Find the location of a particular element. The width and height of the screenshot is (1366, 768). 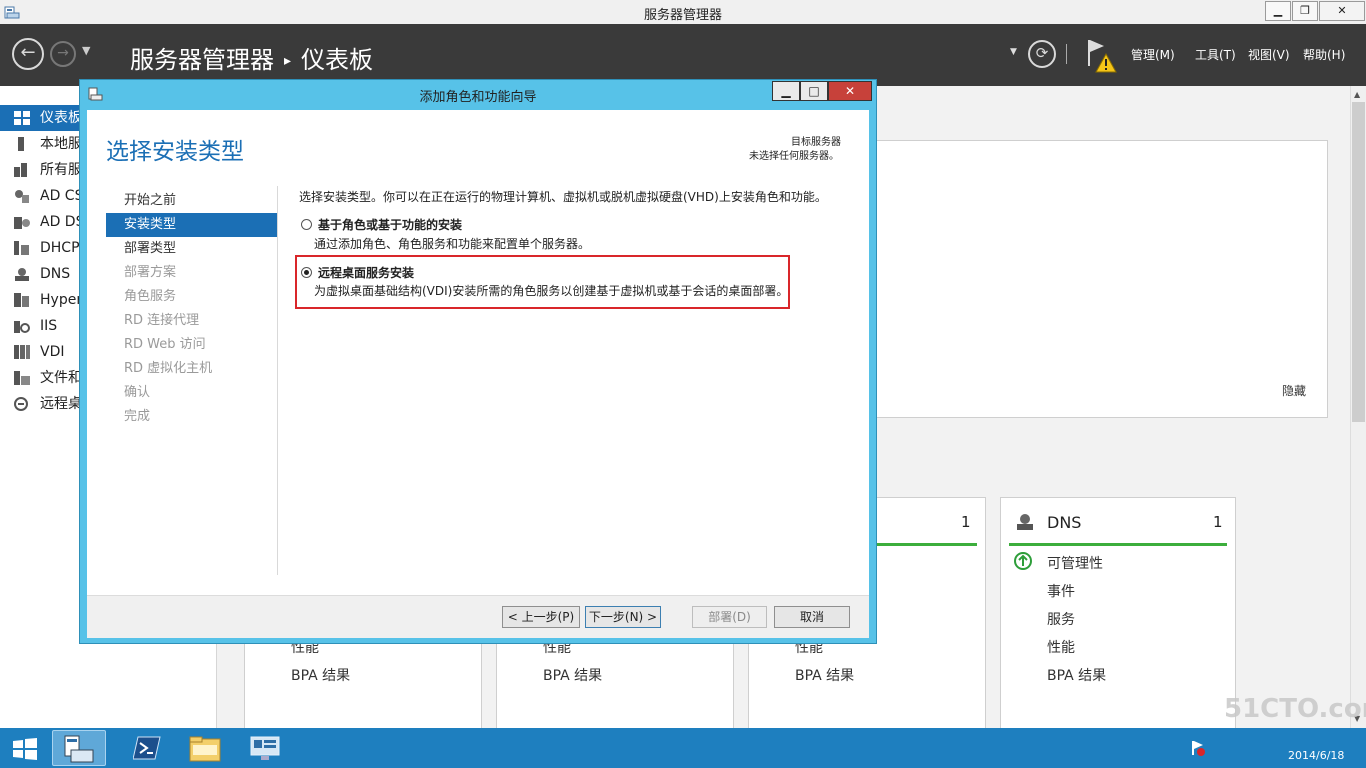

main-scrollbar: ▲ ▼ is located at coordinates (1358, 407).